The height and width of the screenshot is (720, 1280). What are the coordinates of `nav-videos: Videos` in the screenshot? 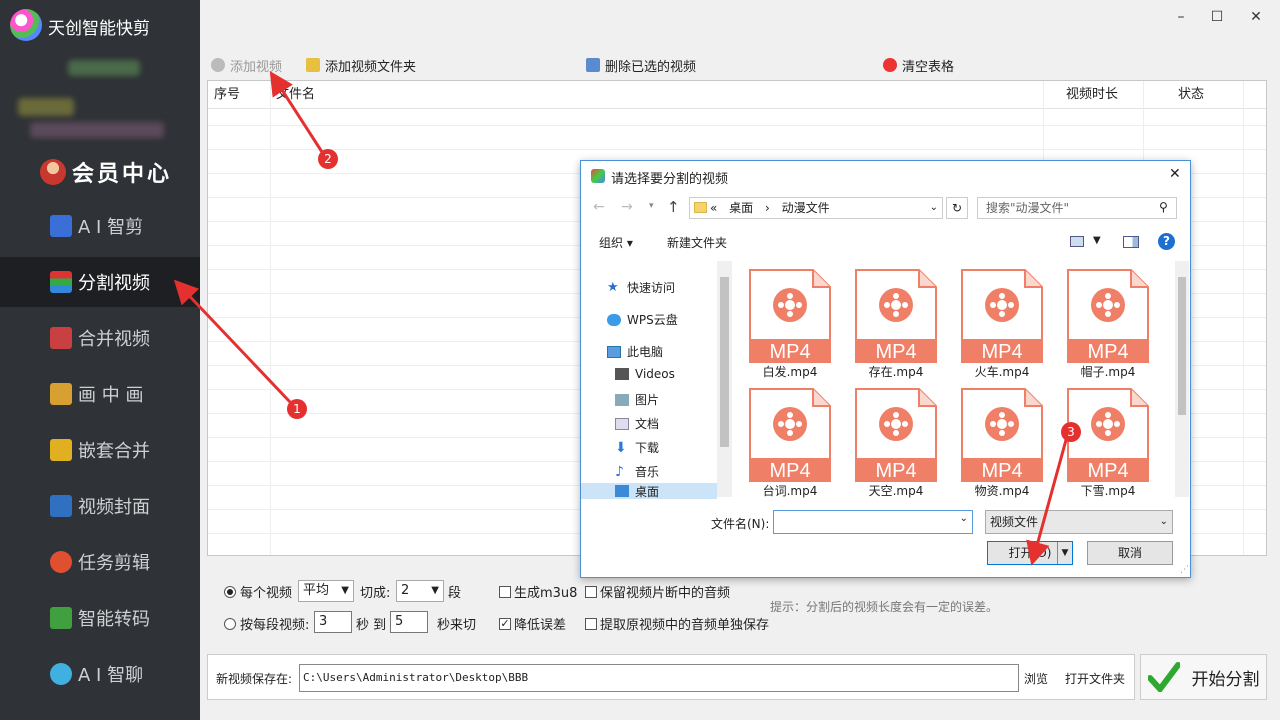 It's located at (645, 374).